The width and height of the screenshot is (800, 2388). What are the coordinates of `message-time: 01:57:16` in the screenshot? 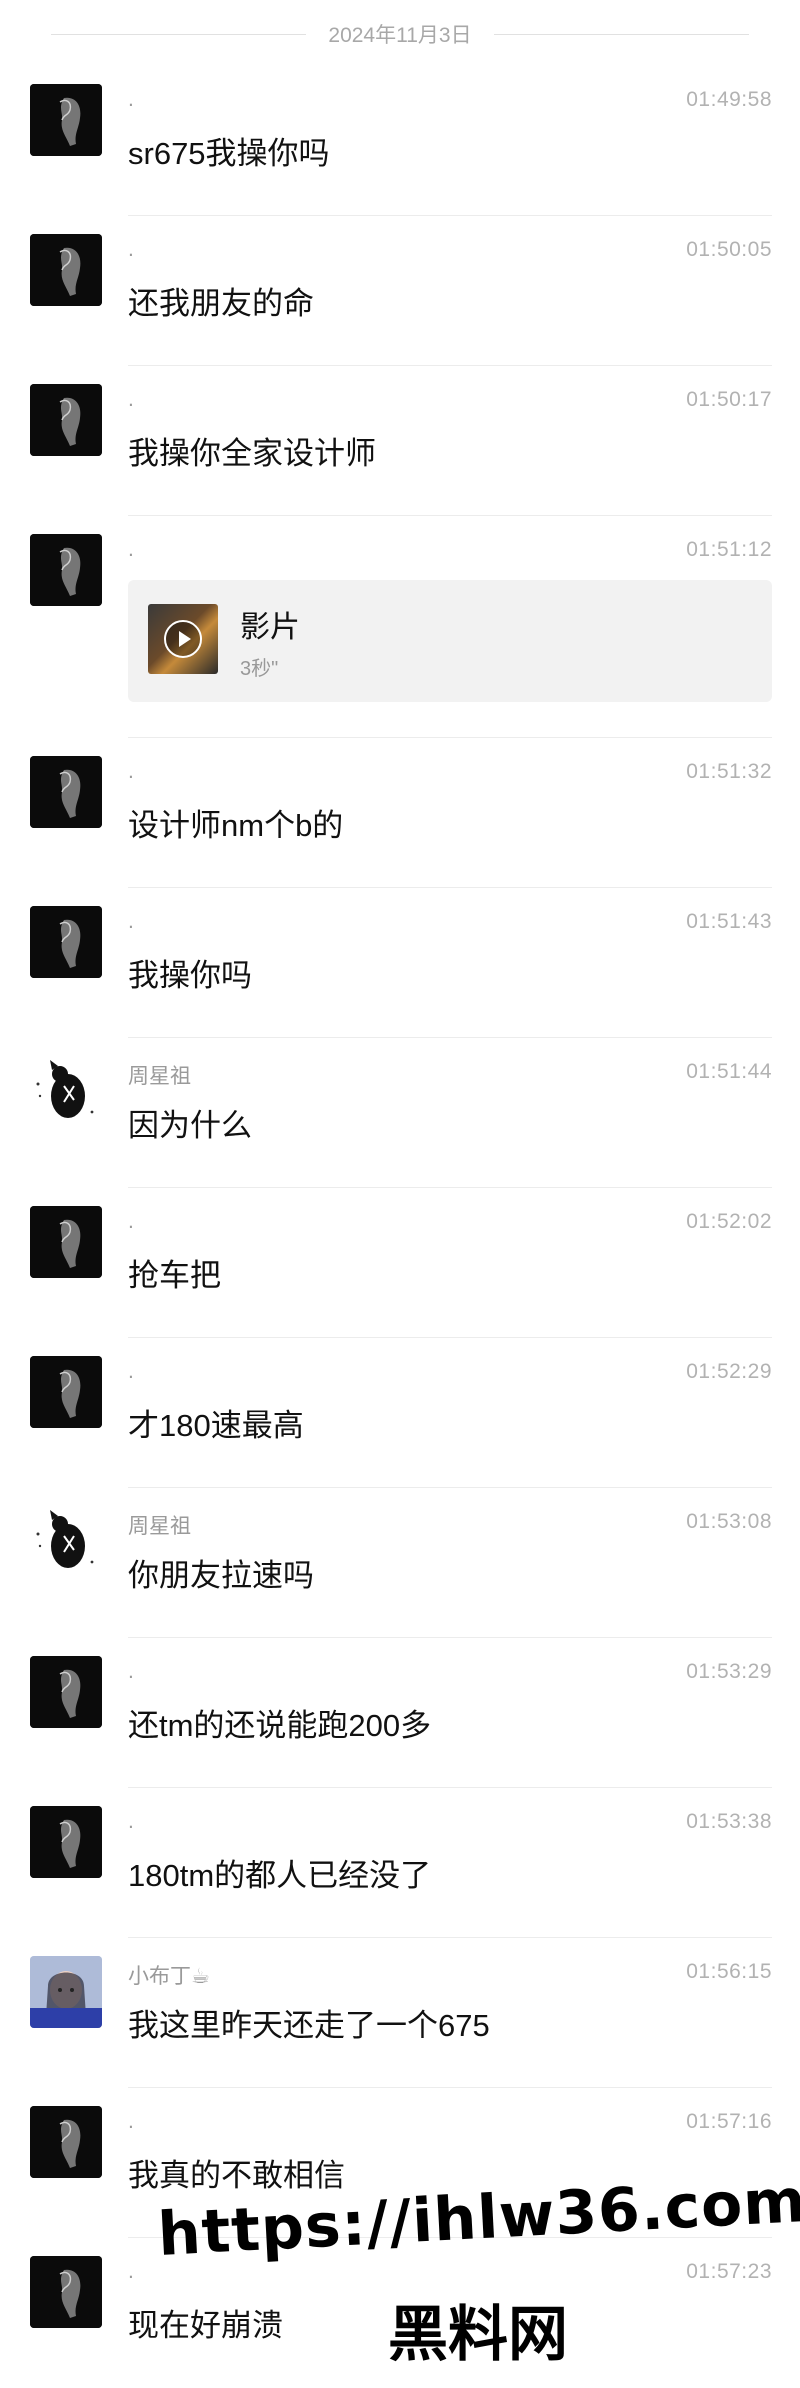 It's located at (729, 2121).